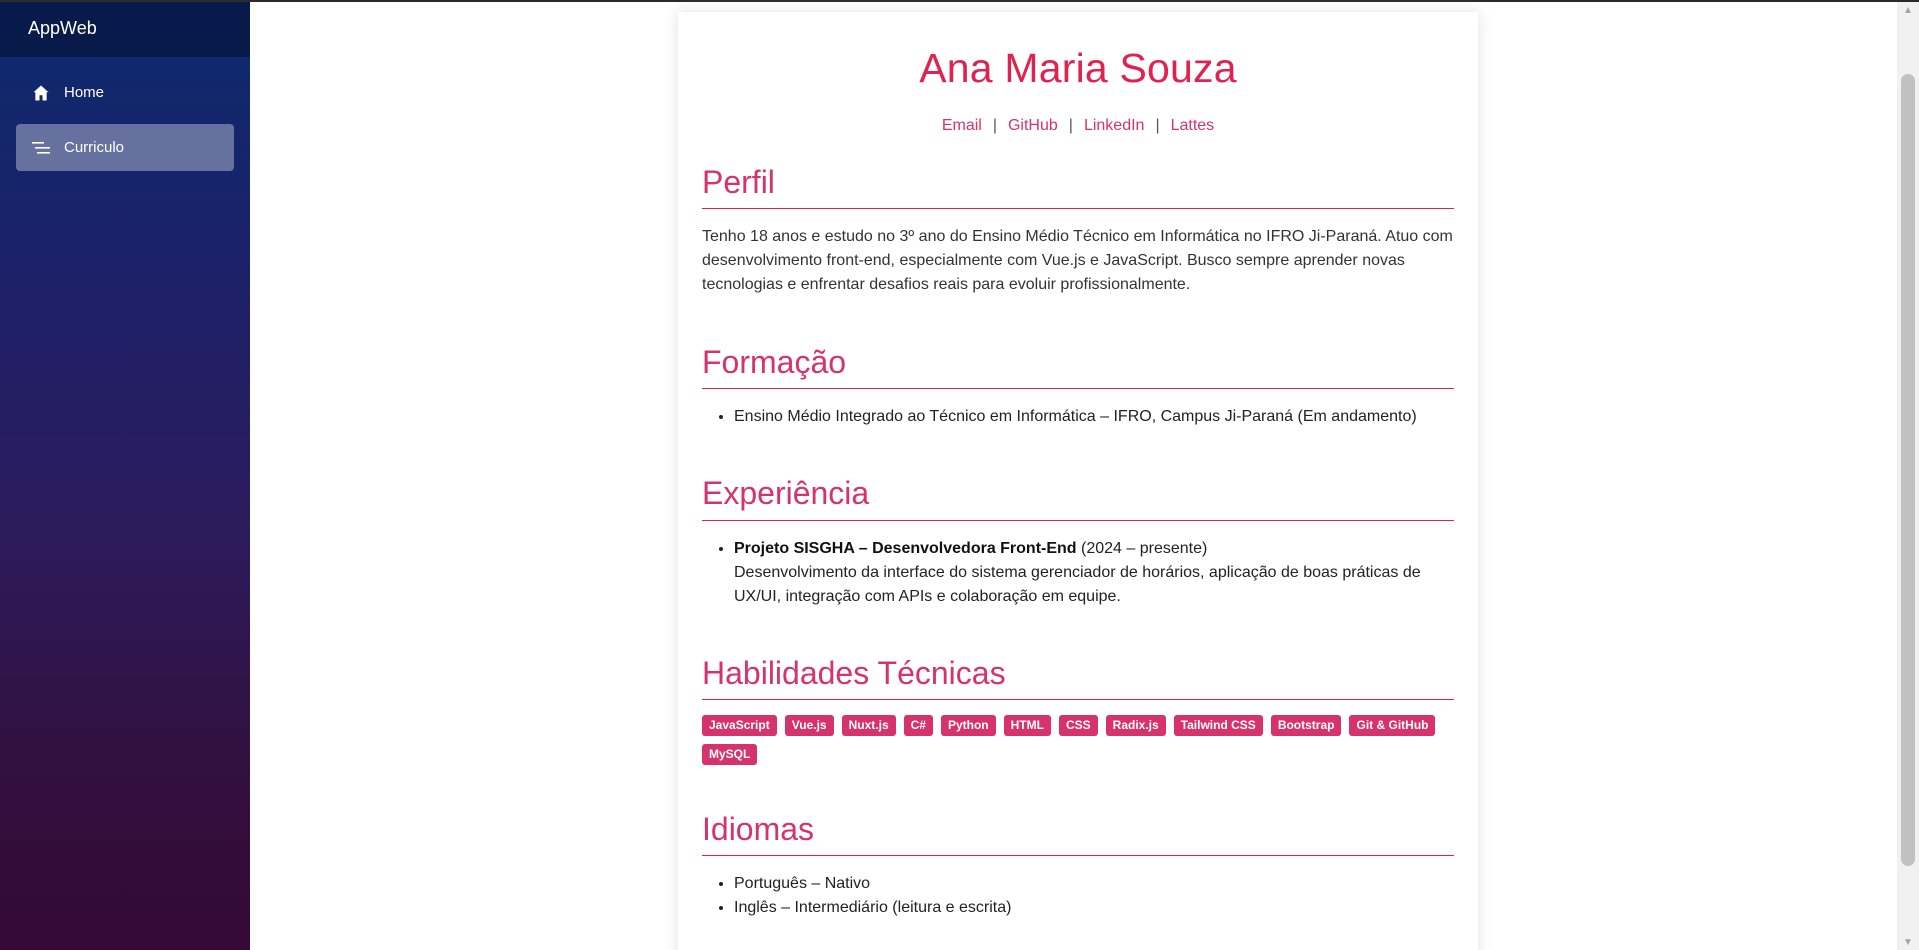  Describe the element at coordinates (739, 725) in the screenshot. I see `skill-badge: JavaScript` at that location.